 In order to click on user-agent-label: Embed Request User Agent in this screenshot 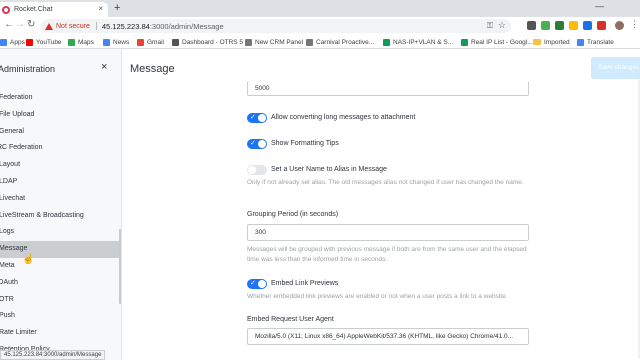, I will do `click(290, 319)`.